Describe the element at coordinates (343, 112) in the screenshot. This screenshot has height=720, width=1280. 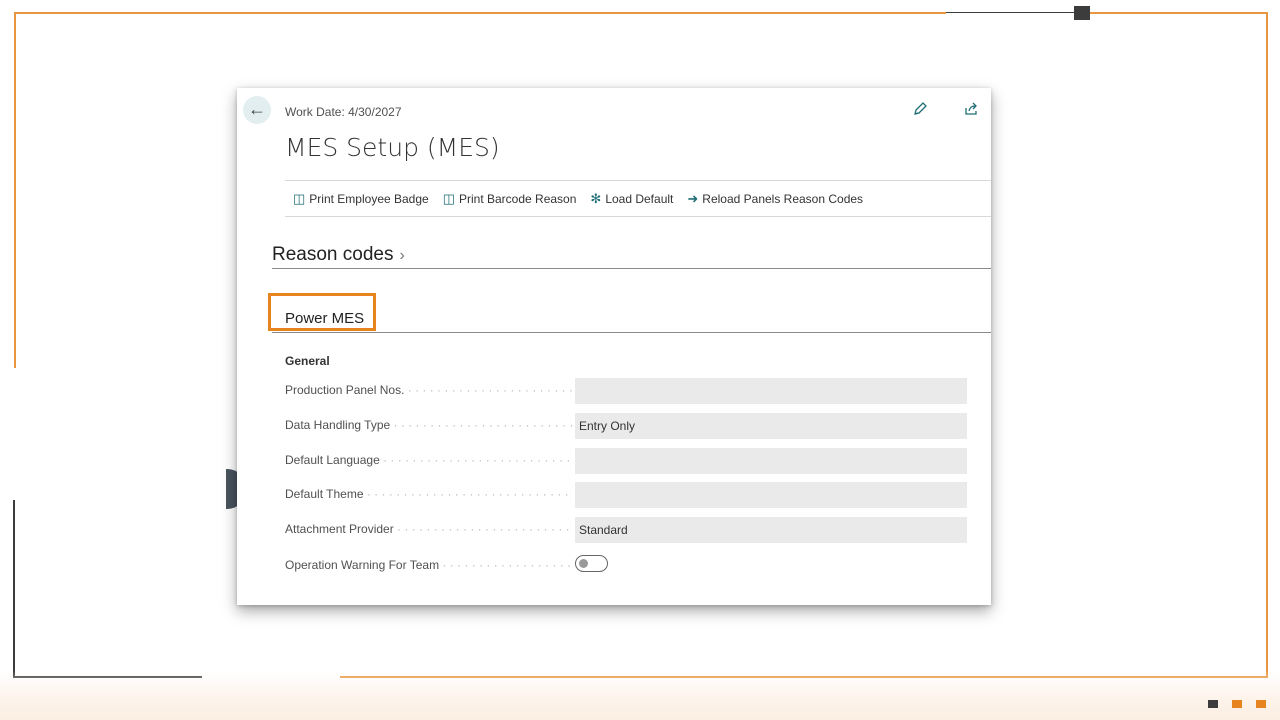
I see `work-date: Work Date: 4/30/2027` at that location.